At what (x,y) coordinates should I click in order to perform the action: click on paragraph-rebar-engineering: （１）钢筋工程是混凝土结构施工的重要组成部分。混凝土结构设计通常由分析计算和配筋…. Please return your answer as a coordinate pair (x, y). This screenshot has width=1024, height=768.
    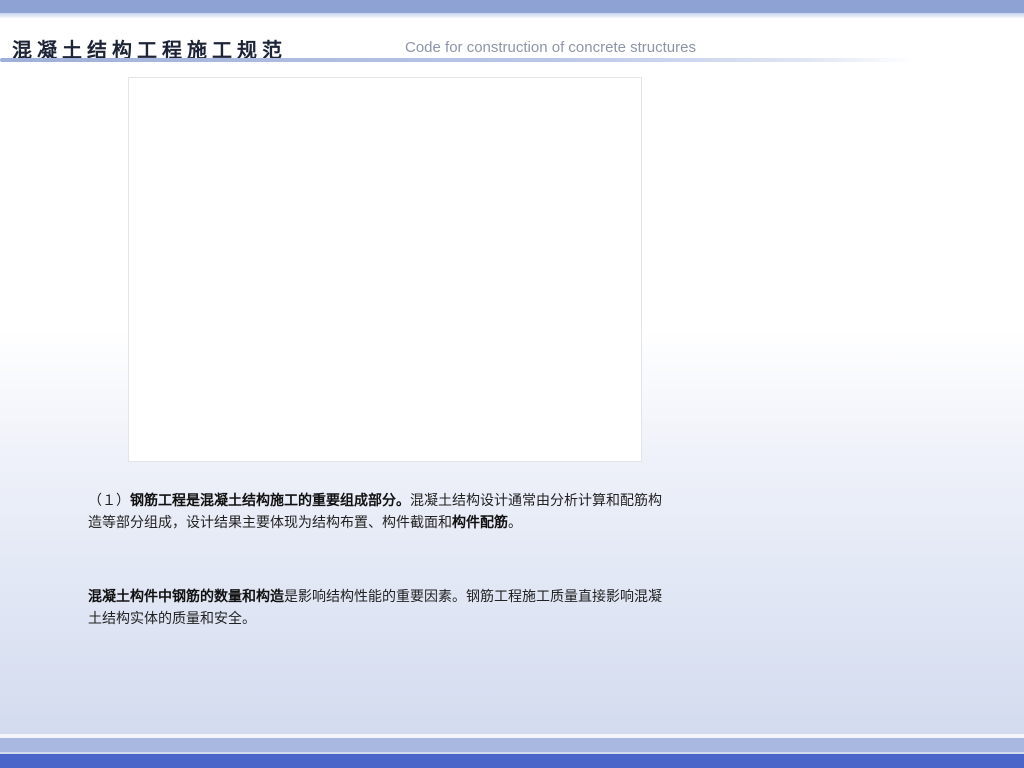
    Looking at the image, I should click on (378, 512).